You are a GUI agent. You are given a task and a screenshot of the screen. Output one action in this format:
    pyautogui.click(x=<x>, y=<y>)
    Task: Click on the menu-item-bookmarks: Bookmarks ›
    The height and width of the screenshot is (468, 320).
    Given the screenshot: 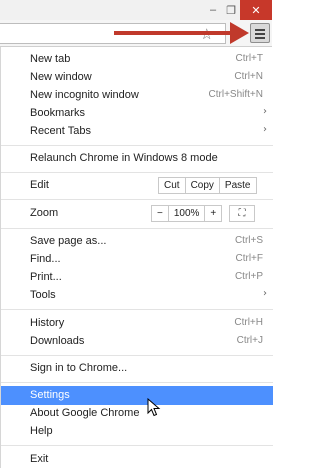 What is the action you would take?
    pyautogui.click(x=137, y=113)
    